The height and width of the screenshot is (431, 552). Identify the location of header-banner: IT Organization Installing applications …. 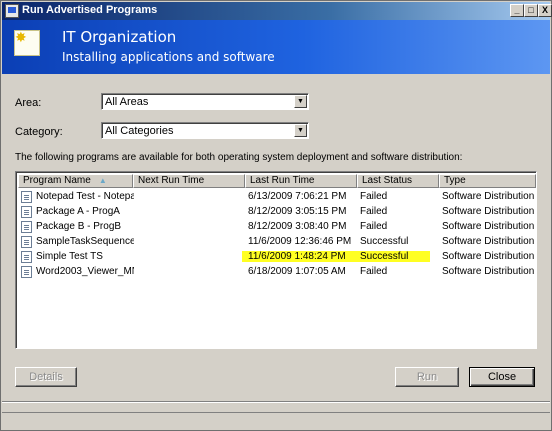
(276, 47).